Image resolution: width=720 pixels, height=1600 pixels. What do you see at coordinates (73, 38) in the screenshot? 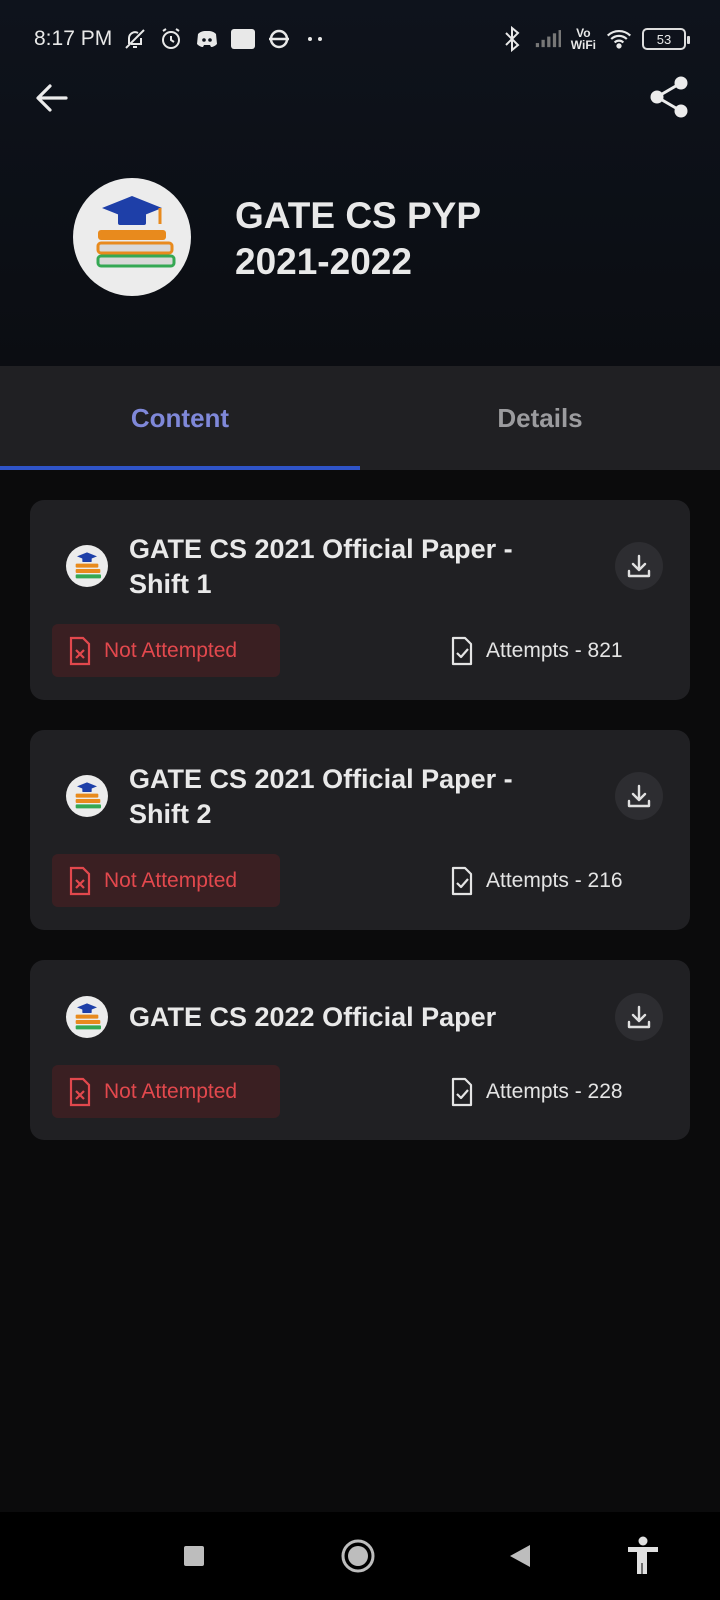
I see `status-time: 8:17 PM` at bounding box center [73, 38].